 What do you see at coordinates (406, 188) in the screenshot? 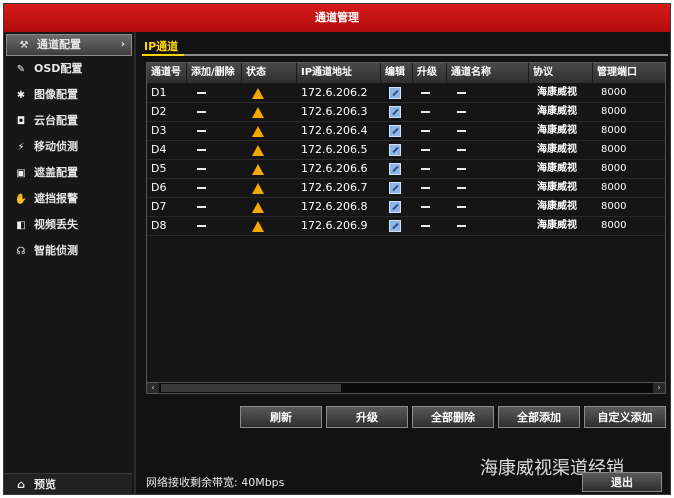
I see `table-row: D6 172.6.206.7 海康威视 8000` at bounding box center [406, 188].